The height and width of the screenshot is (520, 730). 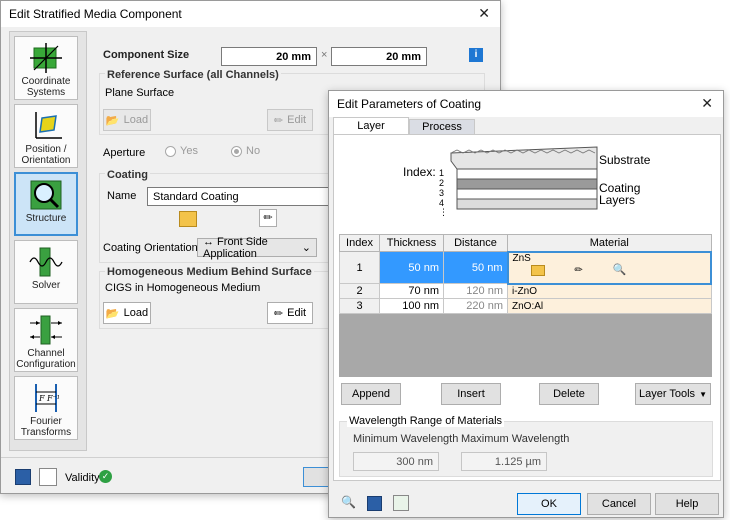 I want to click on min-wavelength-label: Minimum Wavelength, so click(x=406, y=439).